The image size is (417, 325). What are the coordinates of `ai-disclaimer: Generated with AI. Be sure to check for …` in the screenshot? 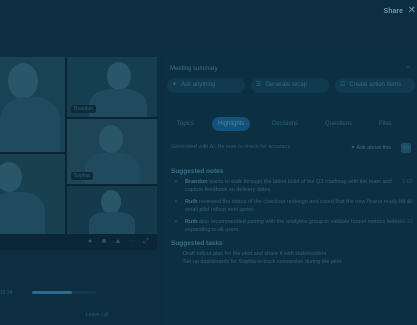 It's located at (291, 149).